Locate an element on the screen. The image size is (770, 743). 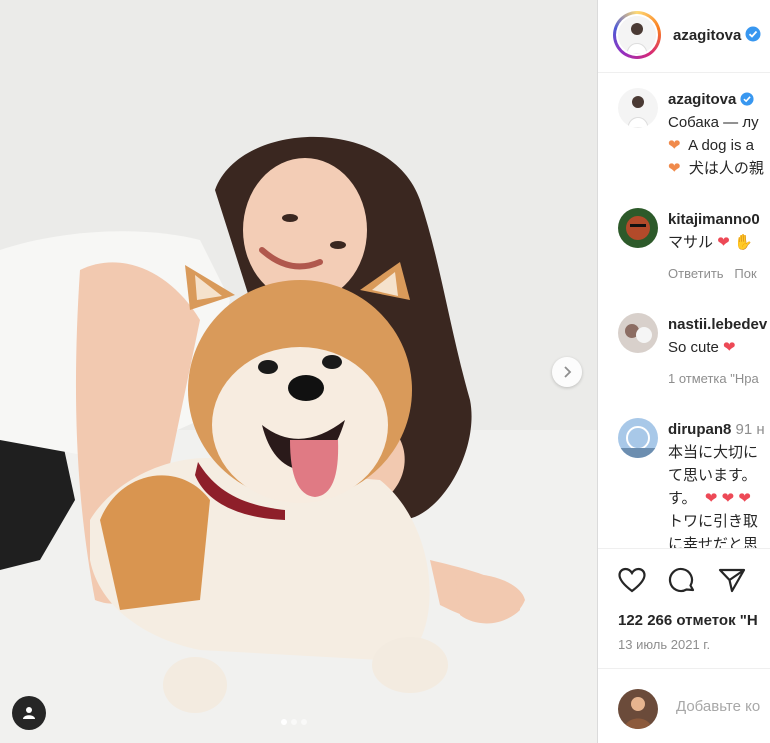
commenter-username: kitajimanno0 is located at coordinates (719, 219).